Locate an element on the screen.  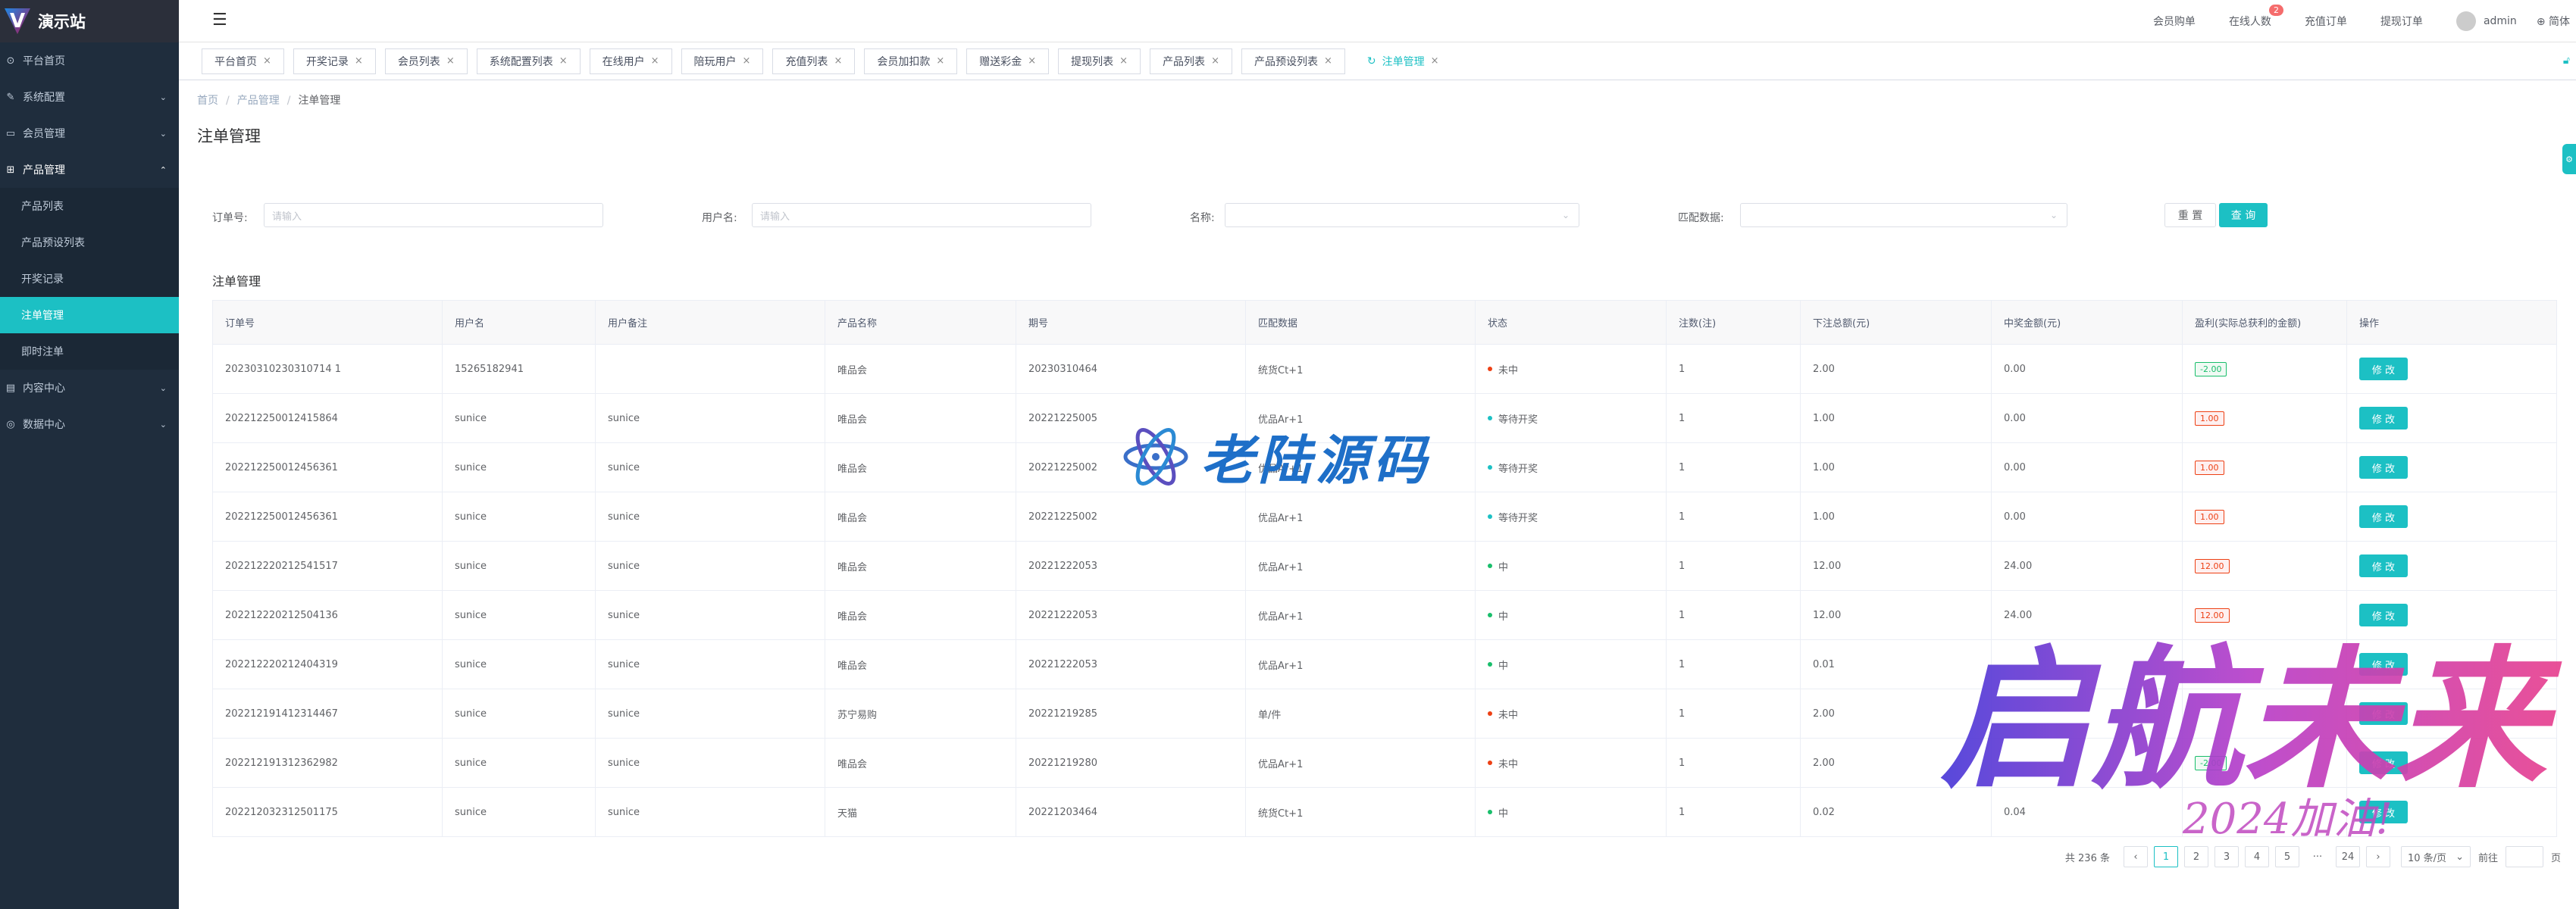
status-text: 未中 is located at coordinates (1509, 715).